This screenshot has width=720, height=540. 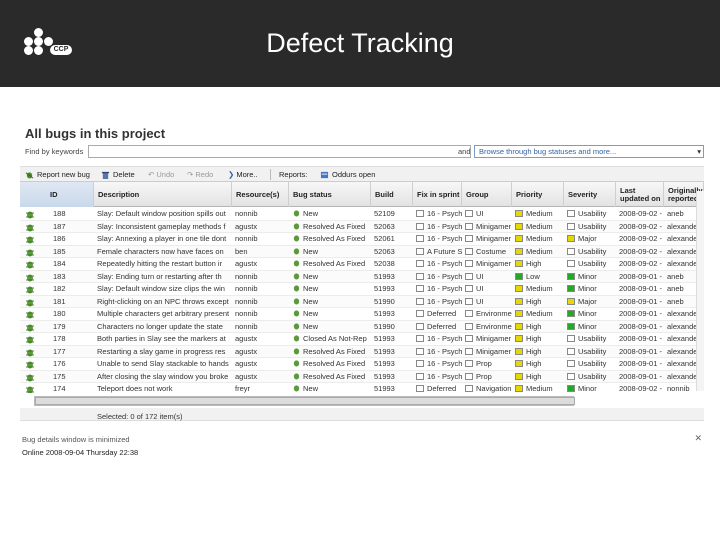 I want to click on id-text: 180, so click(x=59, y=313).